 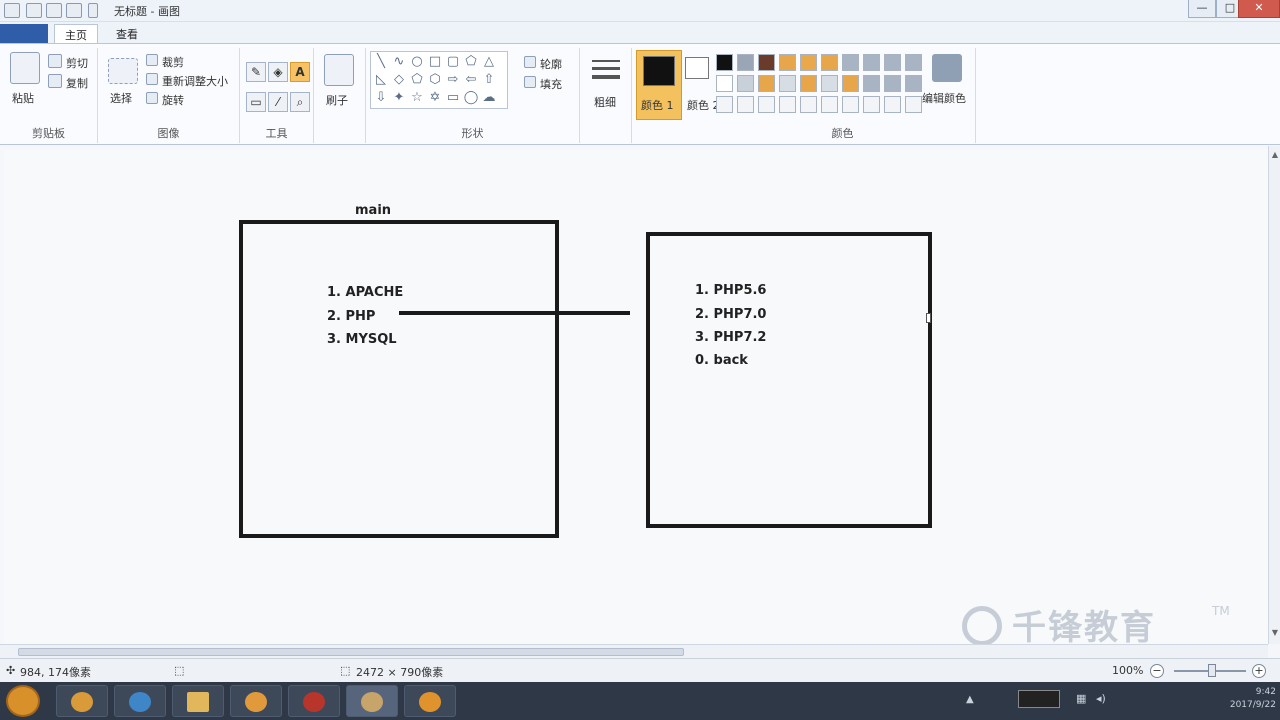 I want to click on outline-dropdown: 轮廓, so click(x=551, y=64).